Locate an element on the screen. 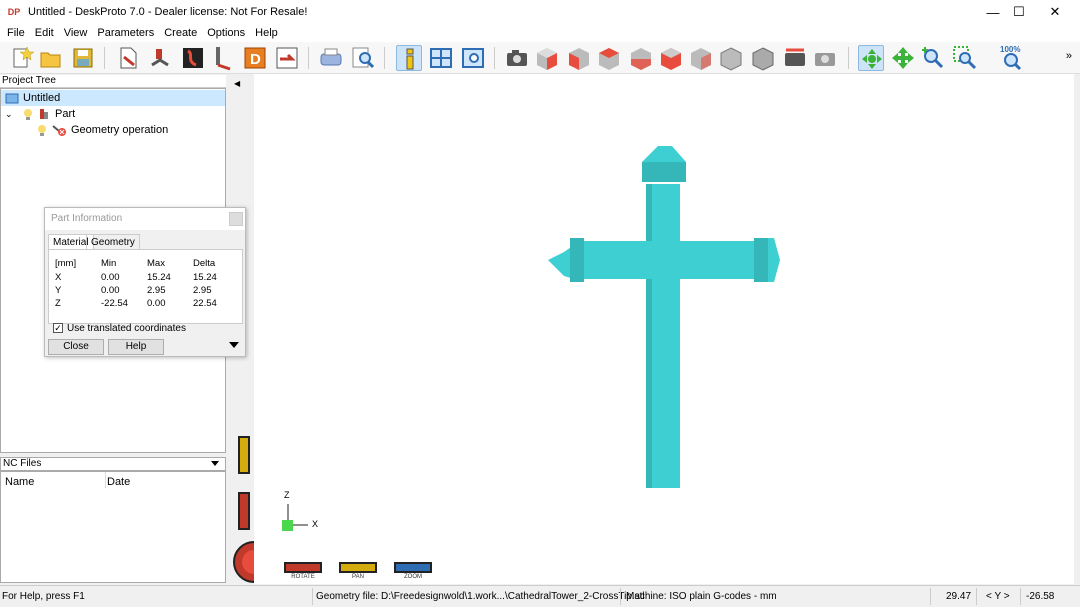 The height and width of the screenshot is (607, 1080). view-cube-icon is located at coordinates (763, 58).